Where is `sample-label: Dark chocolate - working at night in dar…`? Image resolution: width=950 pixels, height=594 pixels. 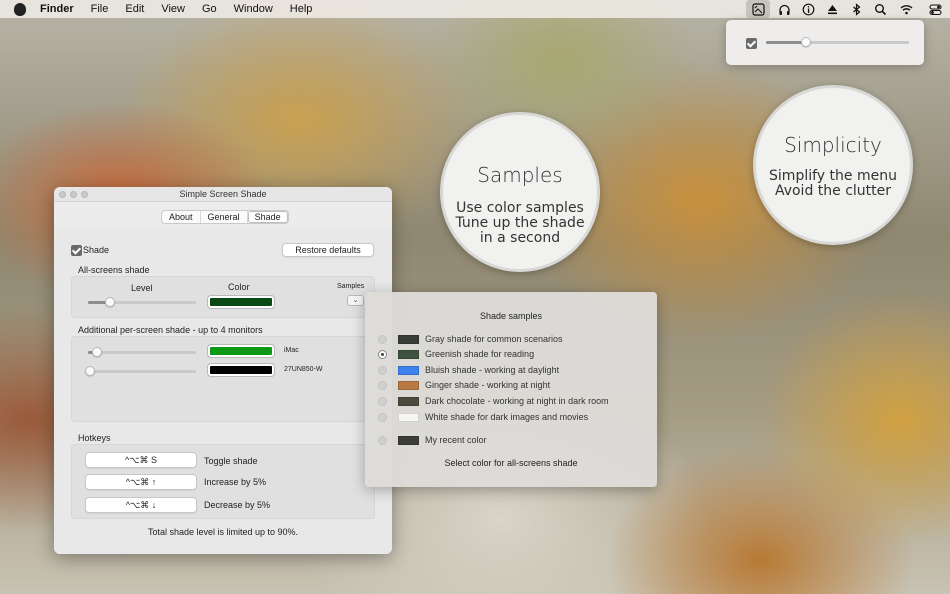 sample-label: Dark chocolate - working at night in dar… is located at coordinates (517, 401).